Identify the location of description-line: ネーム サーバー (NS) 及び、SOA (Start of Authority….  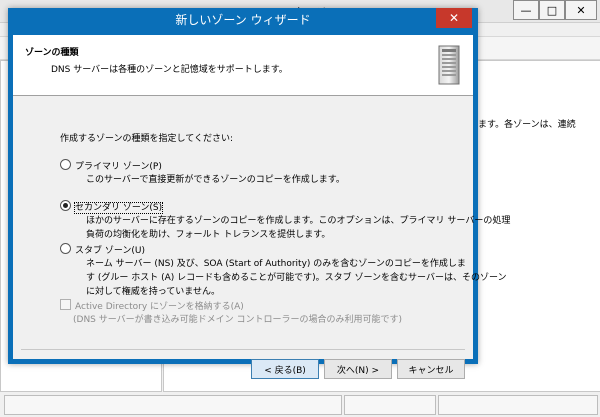
(276, 264).